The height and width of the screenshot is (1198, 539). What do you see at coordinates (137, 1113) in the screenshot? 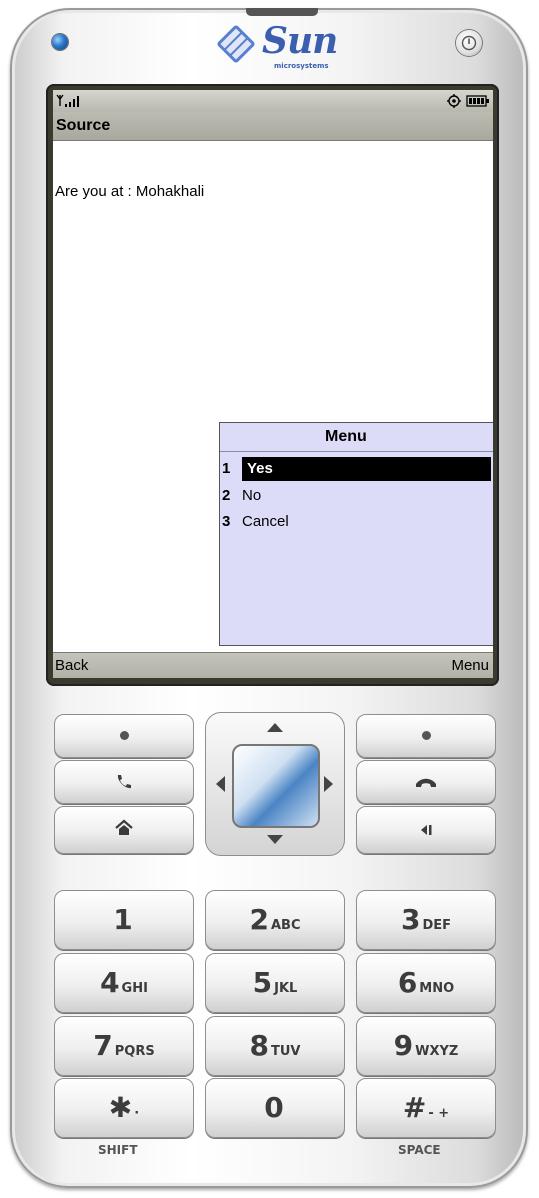
I see `key-letters: ·` at bounding box center [137, 1113].